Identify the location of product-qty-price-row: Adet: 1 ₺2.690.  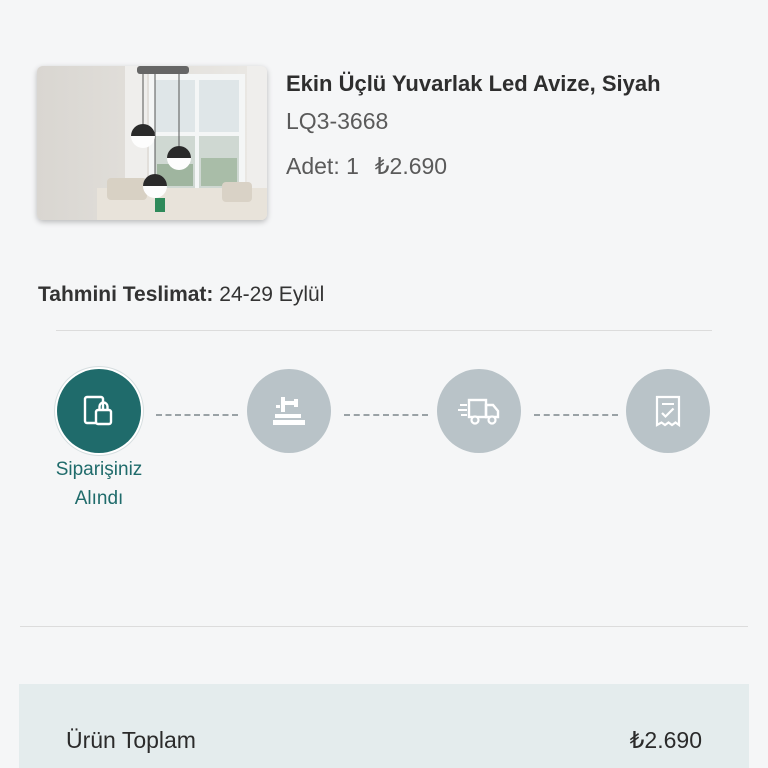
(366, 166).